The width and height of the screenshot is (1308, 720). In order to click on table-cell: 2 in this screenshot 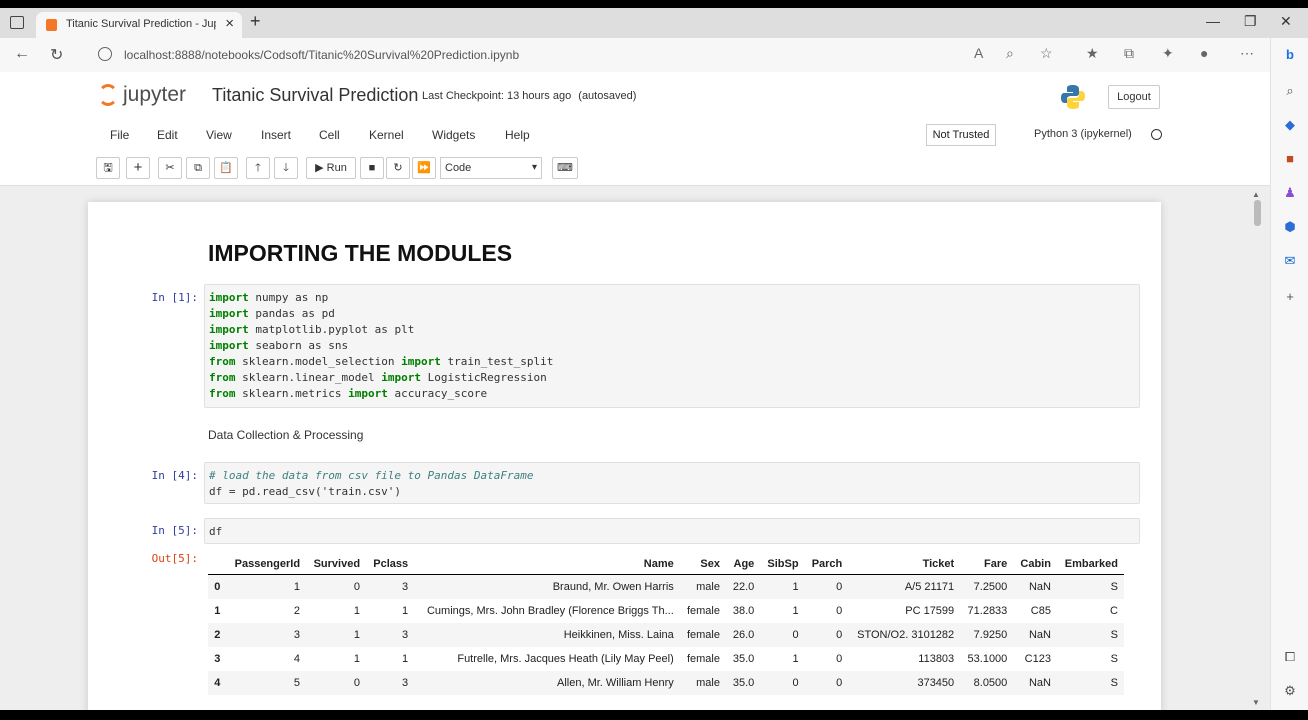, I will do `click(297, 610)`.